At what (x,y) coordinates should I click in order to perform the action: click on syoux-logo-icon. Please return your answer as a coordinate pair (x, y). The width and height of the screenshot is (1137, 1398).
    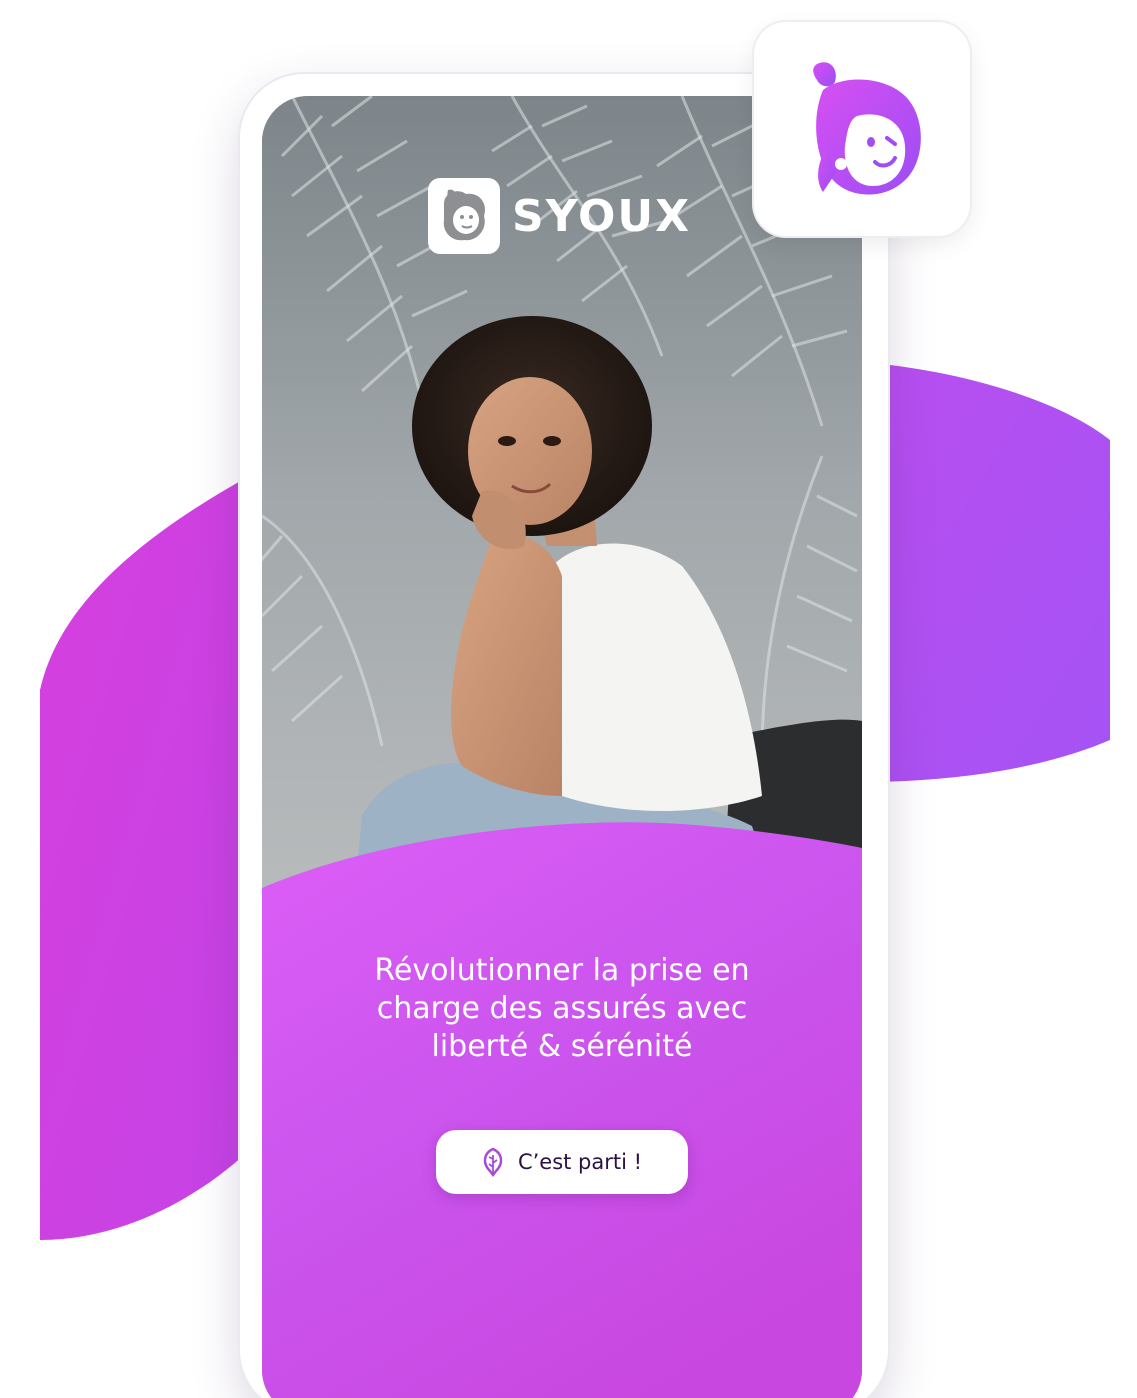
    Looking at the image, I should click on (464, 216).